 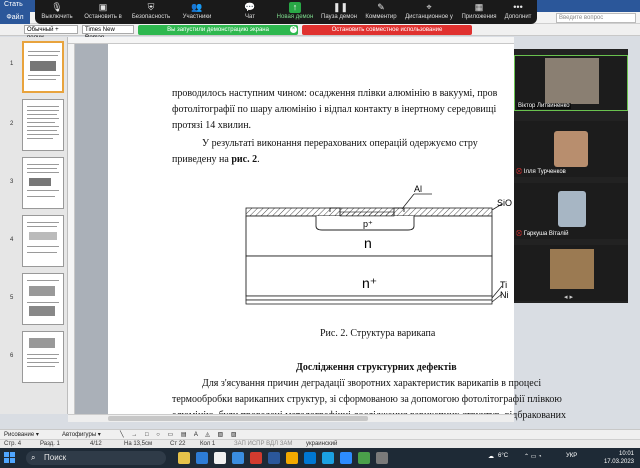 What do you see at coordinates (378, 333) in the screenshot?
I see `figure-caption: Рис. 2. Структура варикапа` at bounding box center [378, 333].